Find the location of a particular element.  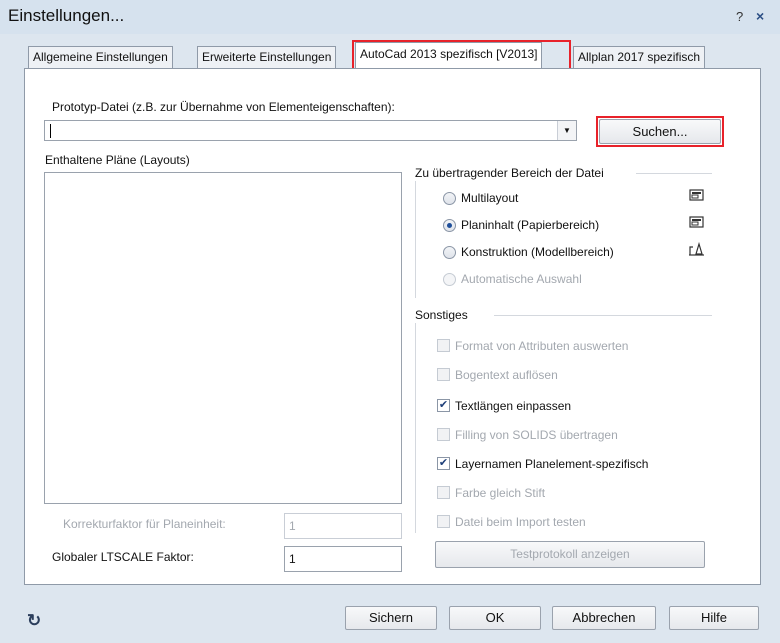

layouts-label: Enthaltene Pläne (Layouts) is located at coordinates (117, 160).